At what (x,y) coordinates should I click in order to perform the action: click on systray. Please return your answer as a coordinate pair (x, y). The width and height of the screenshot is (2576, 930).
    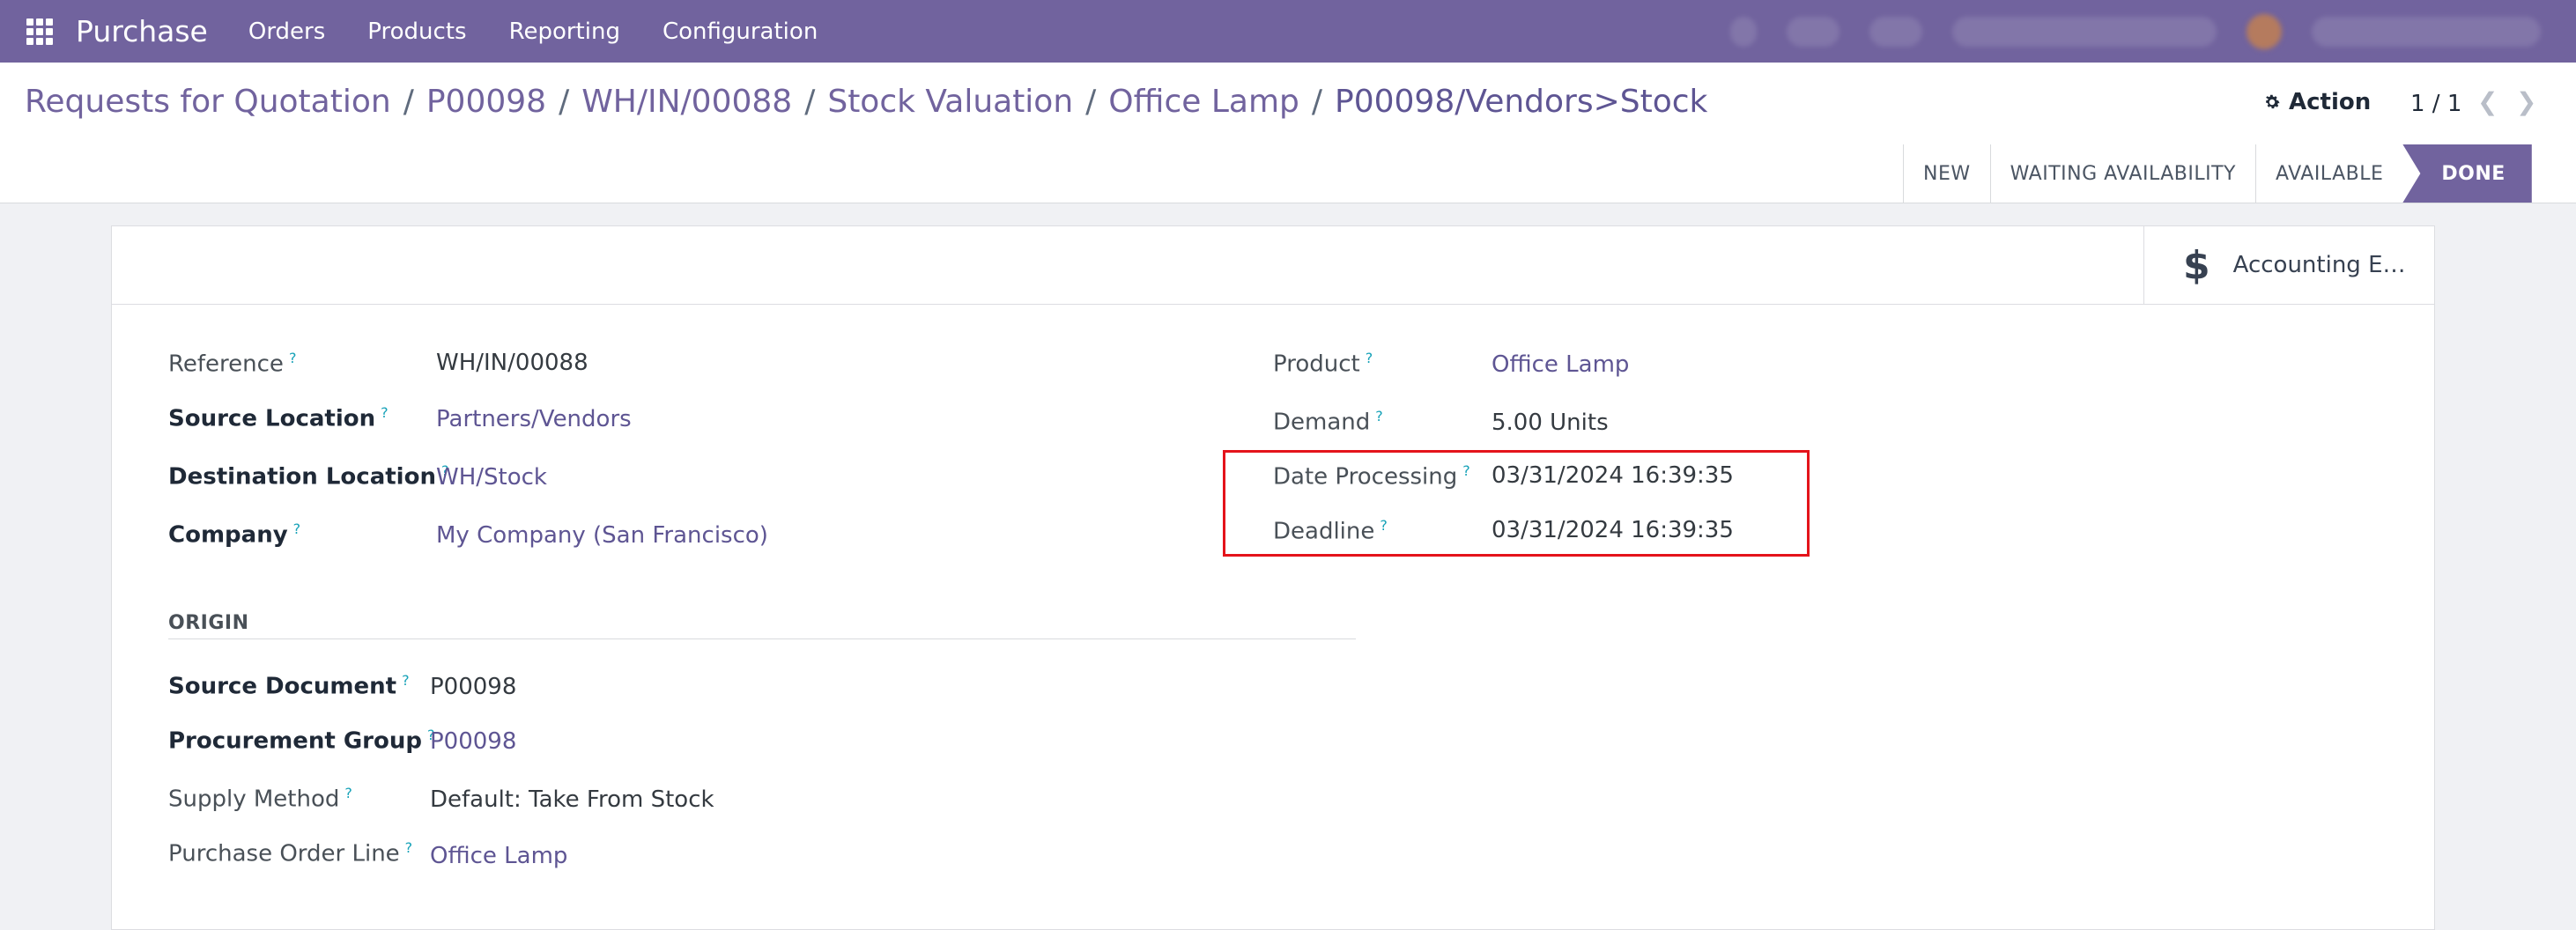
    Looking at the image, I should click on (2135, 31).